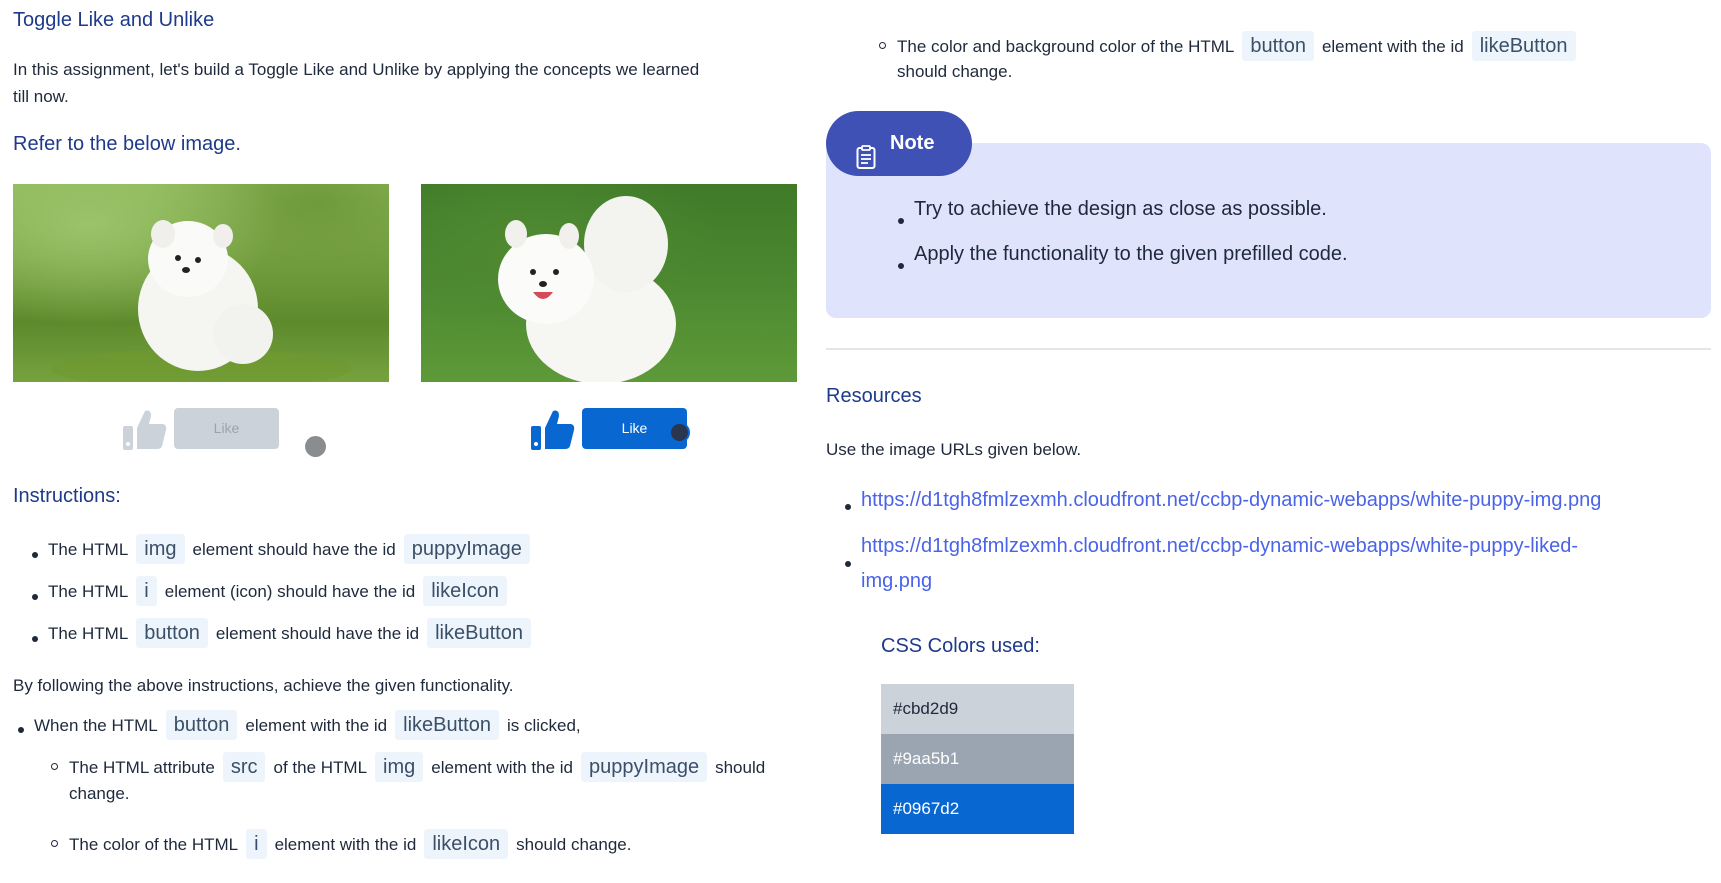 This screenshot has height=883, width=1721. Describe the element at coordinates (315, 446) in the screenshot. I see `cursor-indicator` at that location.